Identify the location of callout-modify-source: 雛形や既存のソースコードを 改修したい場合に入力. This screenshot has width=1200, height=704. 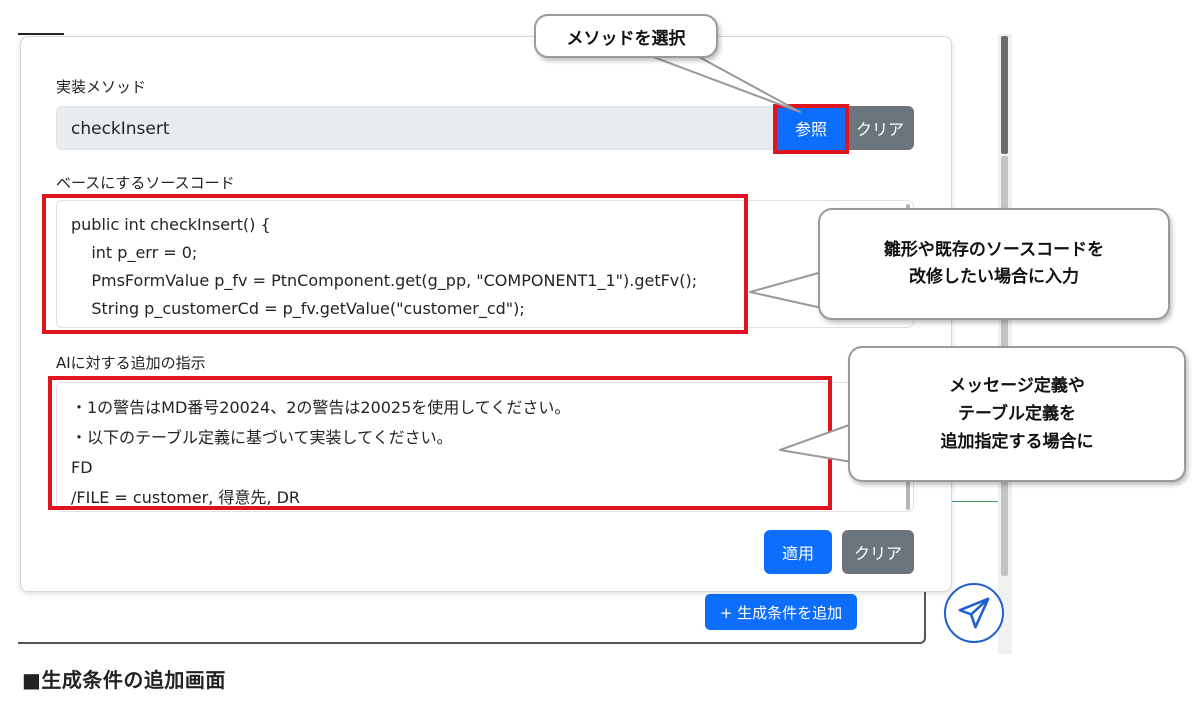
(994, 264).